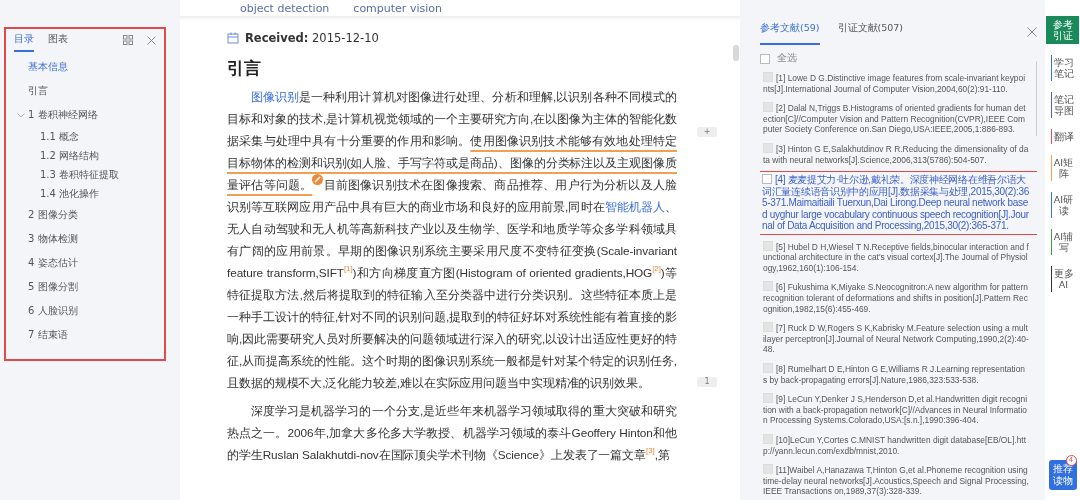 The width and height of the screenshot is (1080, 500). I want to click on term-link: 智能机器人, so click(635, 207).